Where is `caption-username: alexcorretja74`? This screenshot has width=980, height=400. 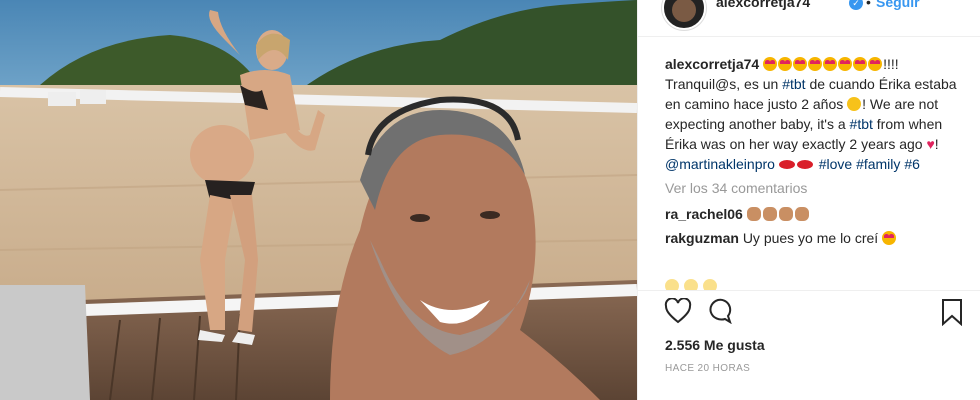
caption-username: alexcorretja74 is located at coordinates (712, 64).